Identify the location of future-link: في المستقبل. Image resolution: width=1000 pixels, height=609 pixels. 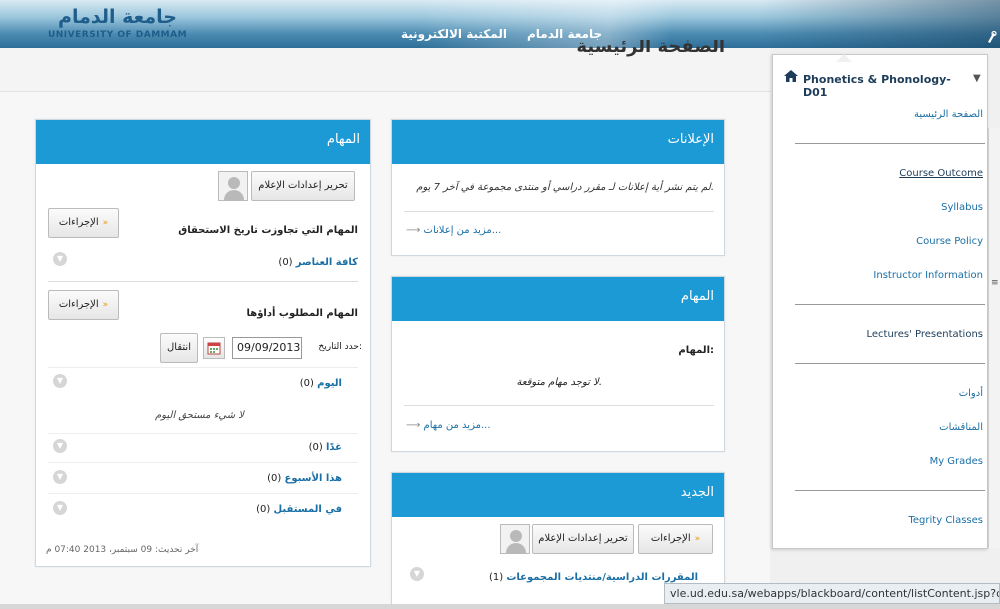
(308, 509).